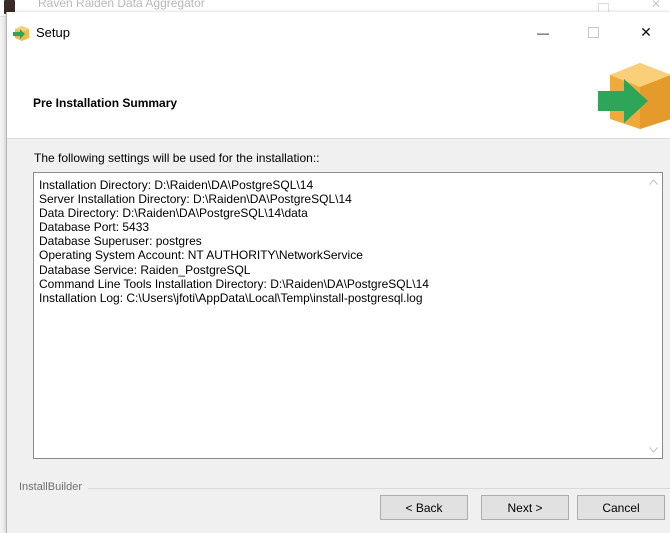 Image resolution: width=670 pixels, height=533 pixels. What do you see at coordinates (121, 5) in the screenshot?
I see `background-window-title: Raven Raiden Data Aggregator` at bounding box center [121, 5].